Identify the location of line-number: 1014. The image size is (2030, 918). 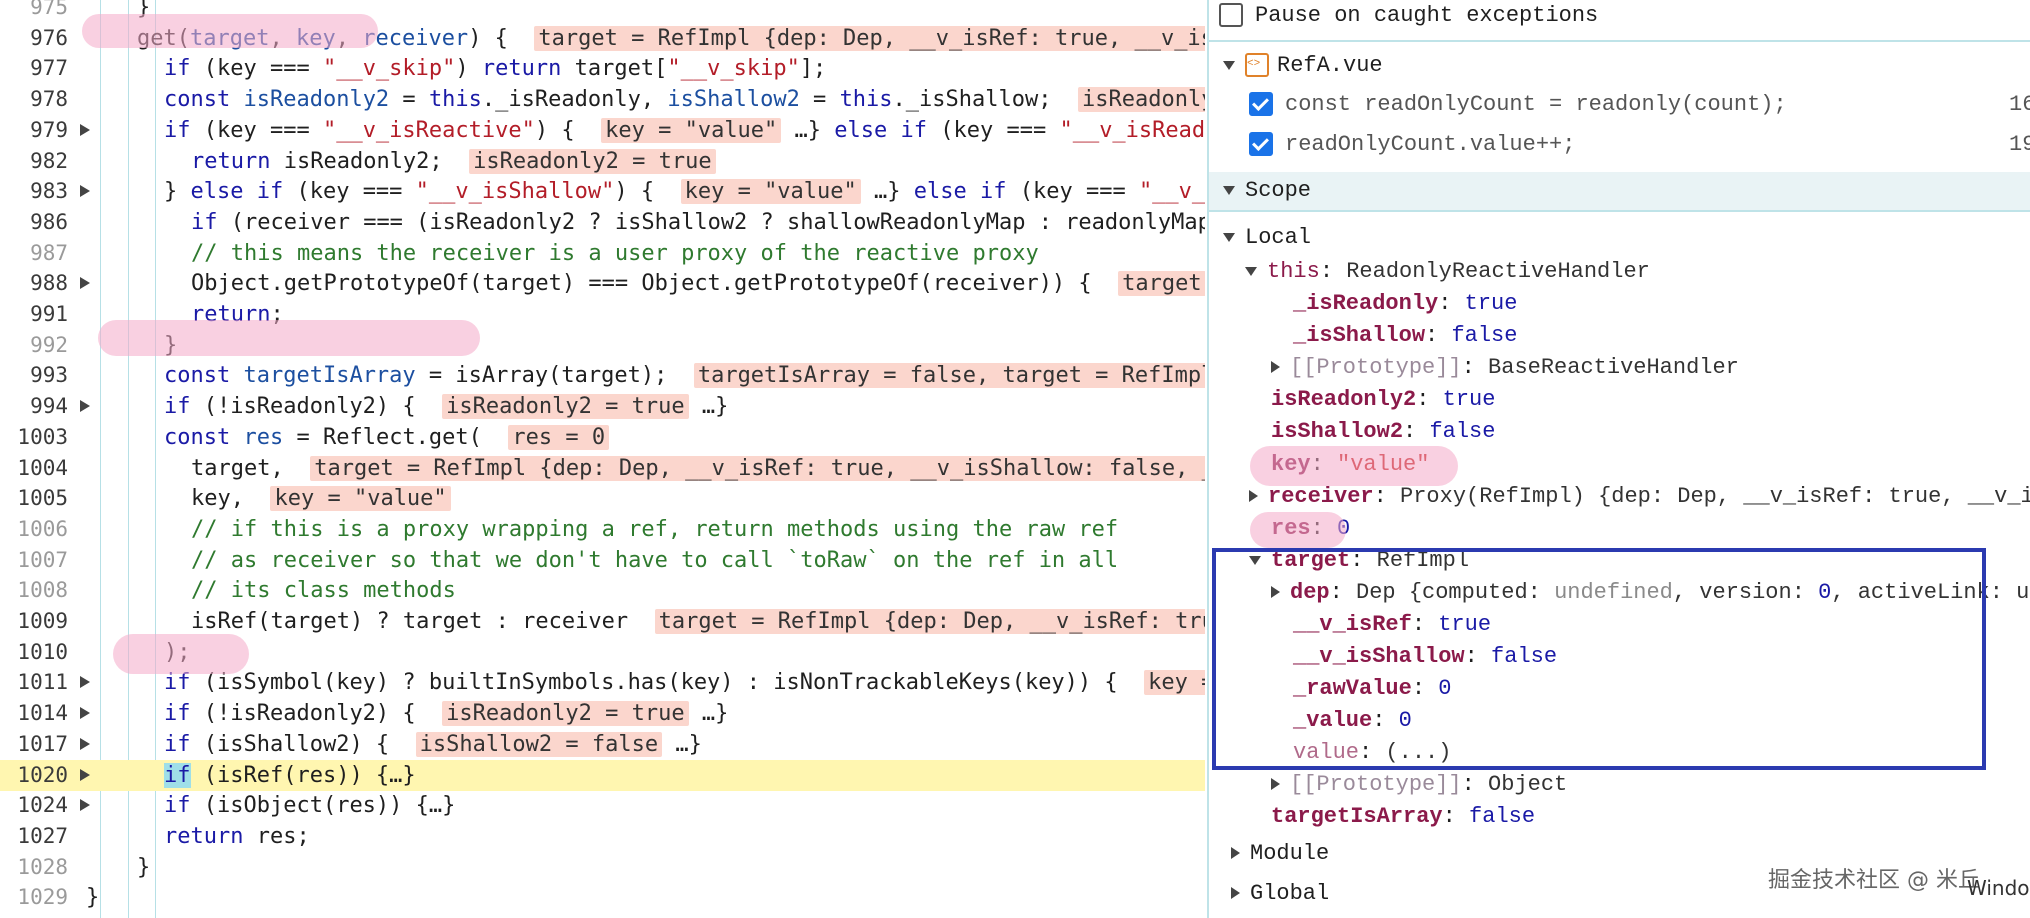
(34, 713).